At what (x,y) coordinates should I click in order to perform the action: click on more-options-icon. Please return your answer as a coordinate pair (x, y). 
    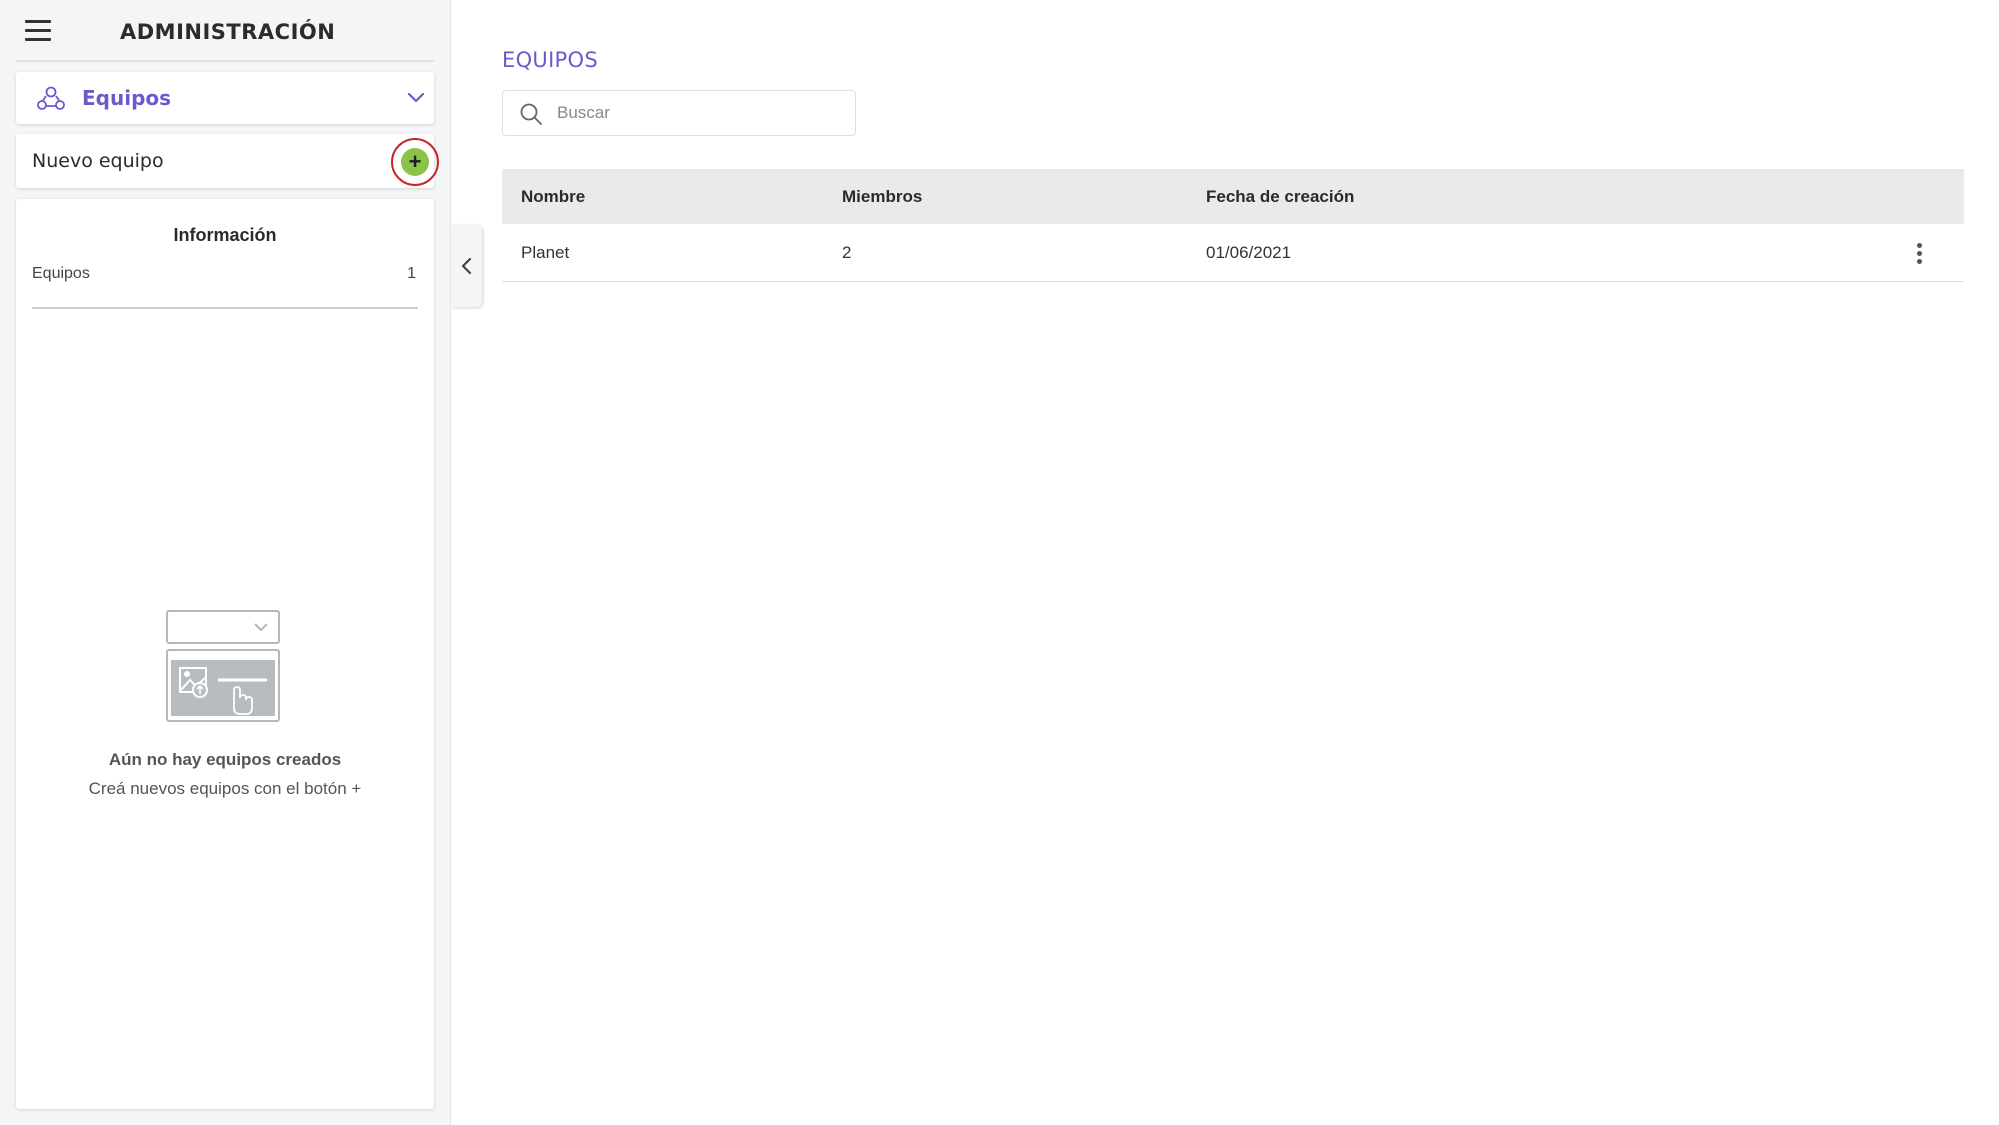
    Looking at the image, I should click on (1919, 253).